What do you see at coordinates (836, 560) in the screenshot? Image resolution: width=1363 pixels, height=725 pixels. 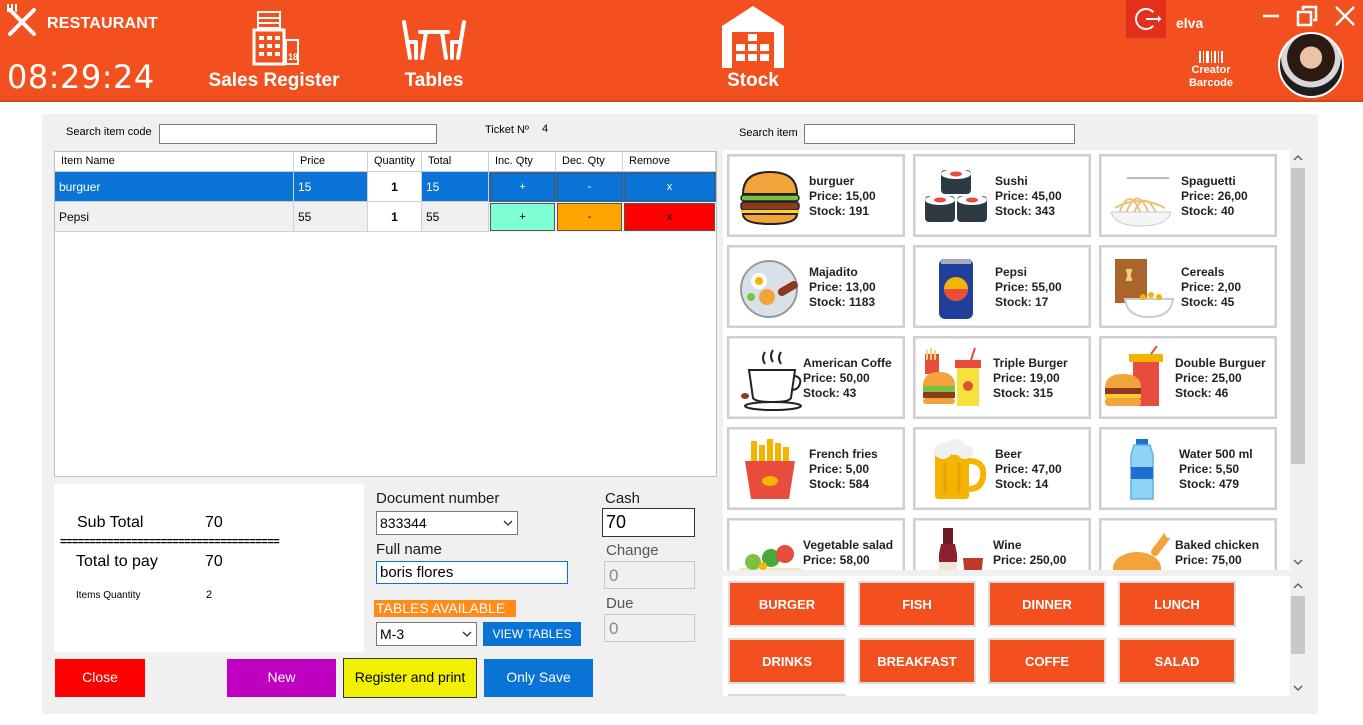 I see `item-price: Price: 58,00` at bounding box center [836, 560].